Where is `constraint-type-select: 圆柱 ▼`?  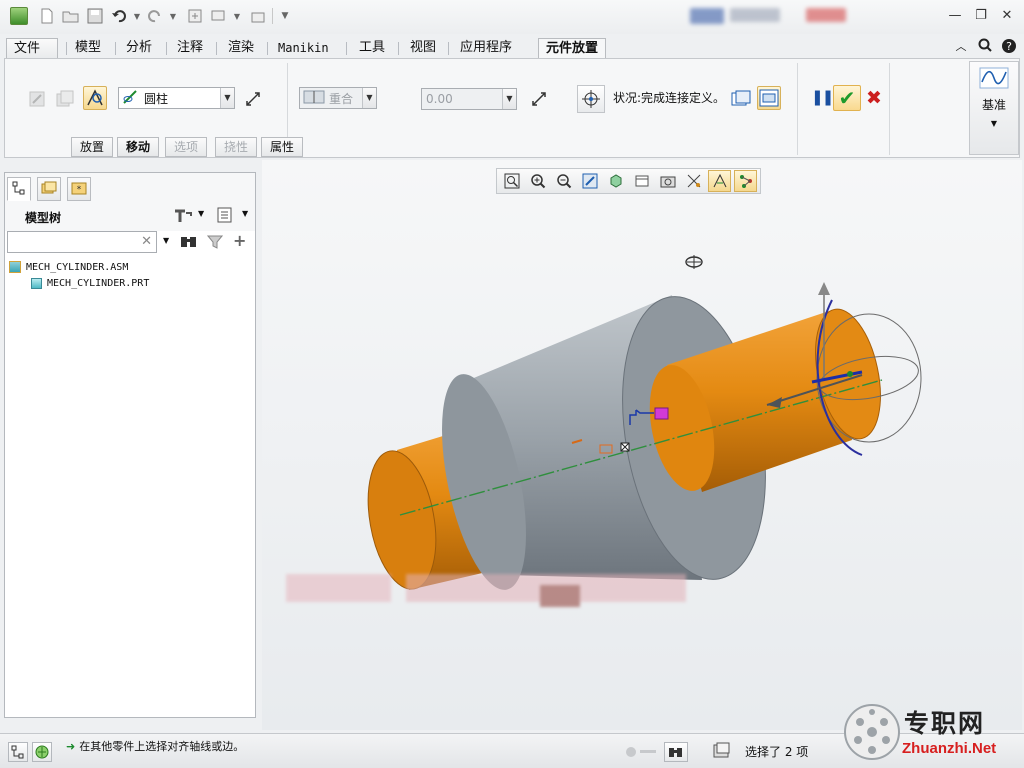 constraint-type-select: 圆柱 ▼ is located at coordinates (176, 98).